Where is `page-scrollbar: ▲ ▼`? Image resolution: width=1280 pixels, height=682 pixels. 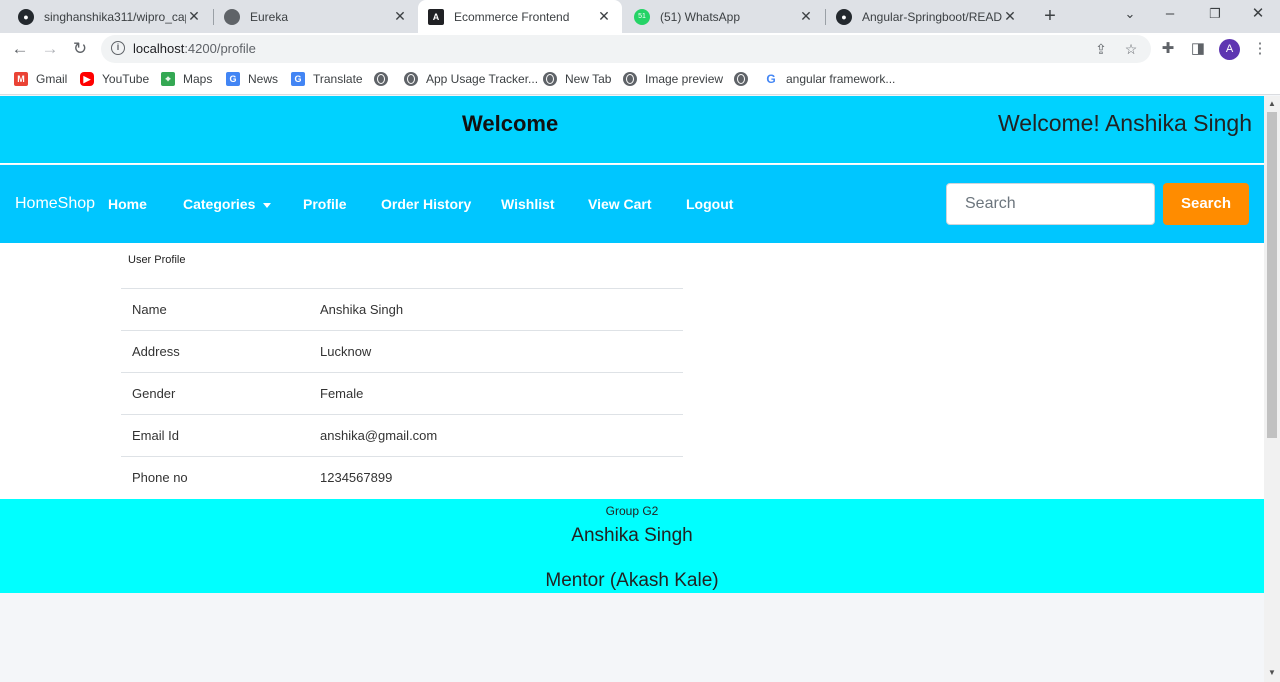 page-scrollbar: ▲ ▼ is located at coordinates (1272, 389).